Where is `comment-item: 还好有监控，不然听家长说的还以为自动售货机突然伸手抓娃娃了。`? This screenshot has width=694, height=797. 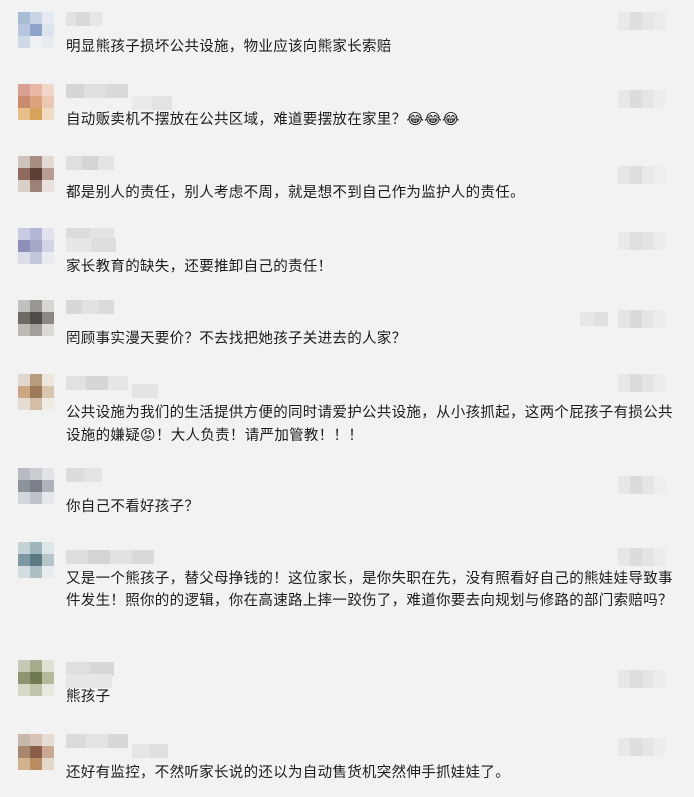
comment-item: 还好有监控，不然听家长说的还以为自动售货机突然伸手抓娃娃了。 is located at coordinates (347, 764).